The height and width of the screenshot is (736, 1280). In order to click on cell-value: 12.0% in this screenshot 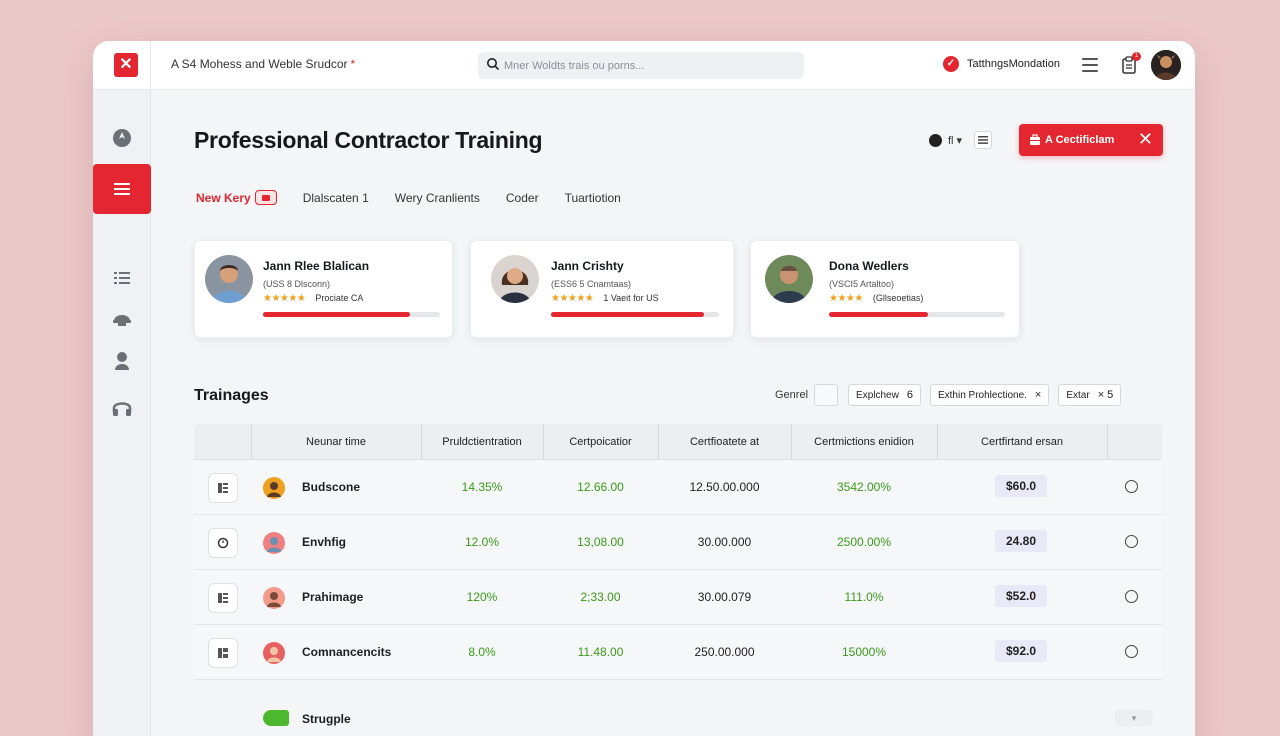, I will do `click(482, 542)`.